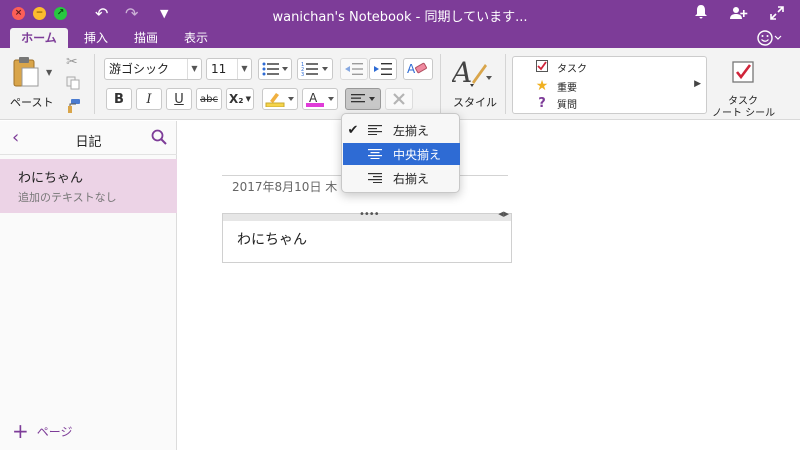  What do you see at coordinates (119, 99) in the screenshot?
I see `bold-button: B` at bounding box center [119, 99].